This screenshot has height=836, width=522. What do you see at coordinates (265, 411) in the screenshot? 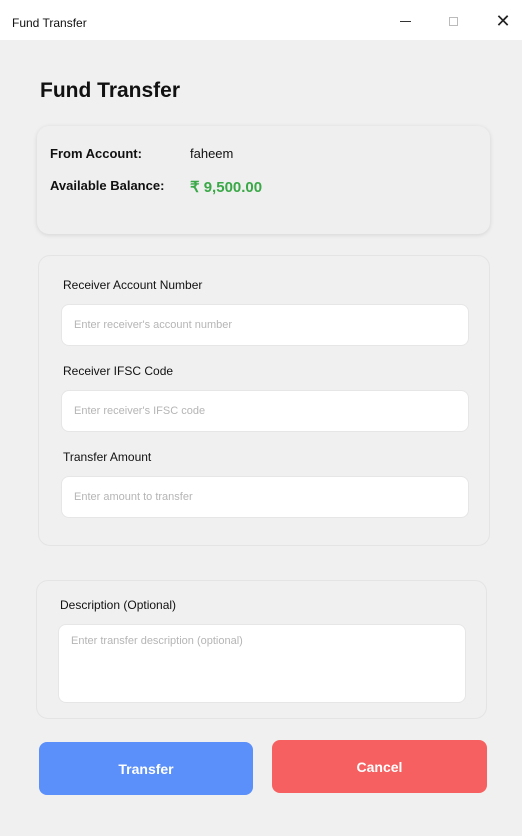
I see `ifsc-input: Enter receiver's IFSC code` at bounding box center [265, 411].